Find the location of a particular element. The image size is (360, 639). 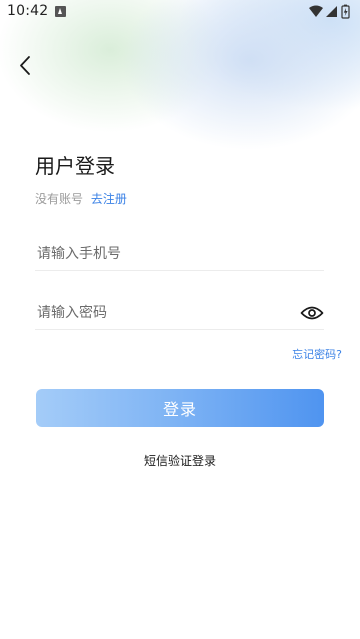

register-link: 去注册 is located at coordinates (109, 199).